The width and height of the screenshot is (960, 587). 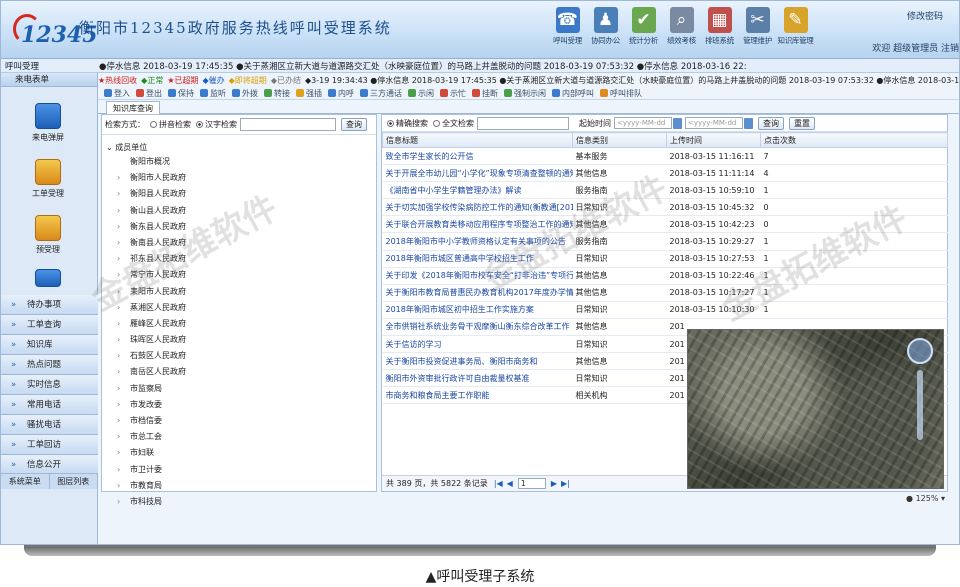 What do you see at coordinates (802, 123) in the screenshot?
I see `reset-button: 重置` at bounding box center [802, 123].